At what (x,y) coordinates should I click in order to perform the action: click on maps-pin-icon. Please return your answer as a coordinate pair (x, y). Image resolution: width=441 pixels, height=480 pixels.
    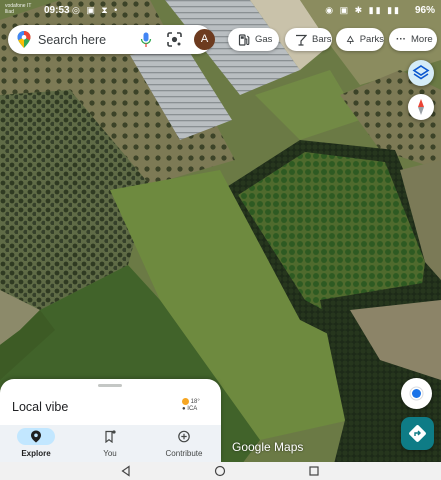
    Looking at the image, I should click on (24, 39).